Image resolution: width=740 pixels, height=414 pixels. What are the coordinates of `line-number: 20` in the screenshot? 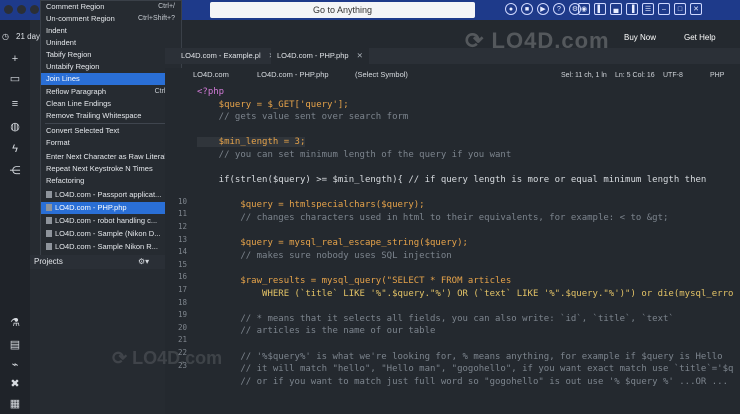 It's located at (182, 327).